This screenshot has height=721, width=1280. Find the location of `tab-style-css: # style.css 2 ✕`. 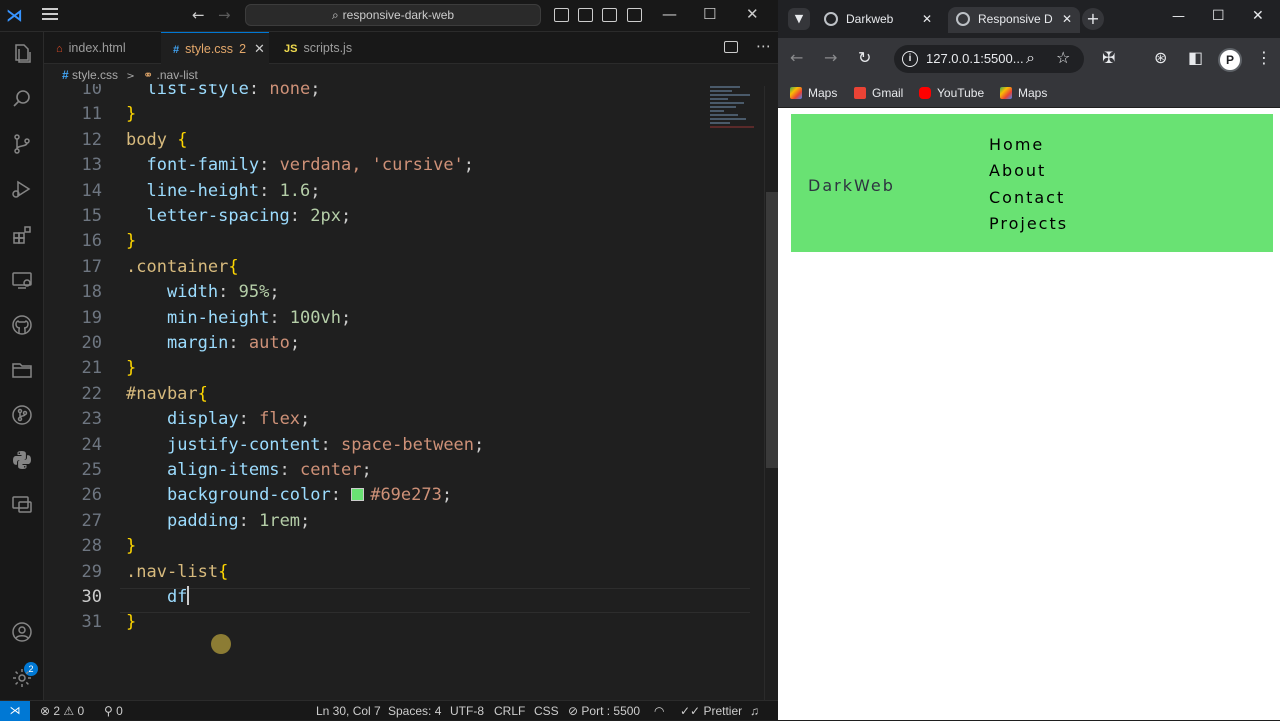

tab-style-css: # style.css 2 ✕ is located at coordinates (215, 48).